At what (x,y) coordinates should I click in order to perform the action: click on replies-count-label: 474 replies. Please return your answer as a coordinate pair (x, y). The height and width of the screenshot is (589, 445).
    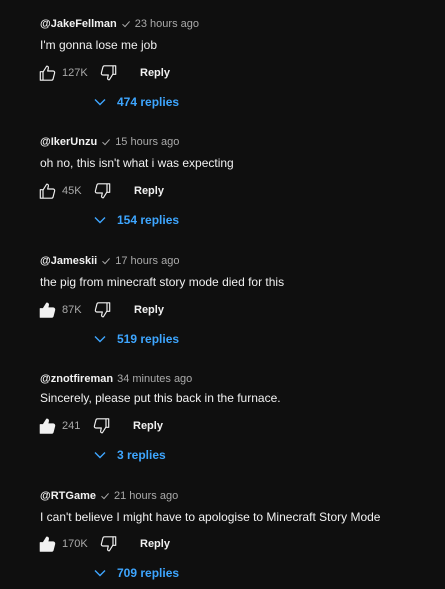
    Looking at the image, I should click on (148, 102).